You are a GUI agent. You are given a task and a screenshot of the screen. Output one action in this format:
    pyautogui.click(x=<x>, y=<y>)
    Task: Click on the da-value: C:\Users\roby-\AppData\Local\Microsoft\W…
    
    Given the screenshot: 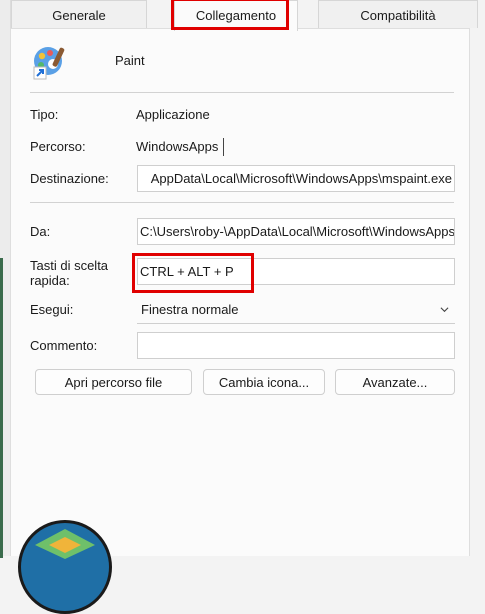 What is the action you would take?
    pyautogui.click(x=297, y=231)
    